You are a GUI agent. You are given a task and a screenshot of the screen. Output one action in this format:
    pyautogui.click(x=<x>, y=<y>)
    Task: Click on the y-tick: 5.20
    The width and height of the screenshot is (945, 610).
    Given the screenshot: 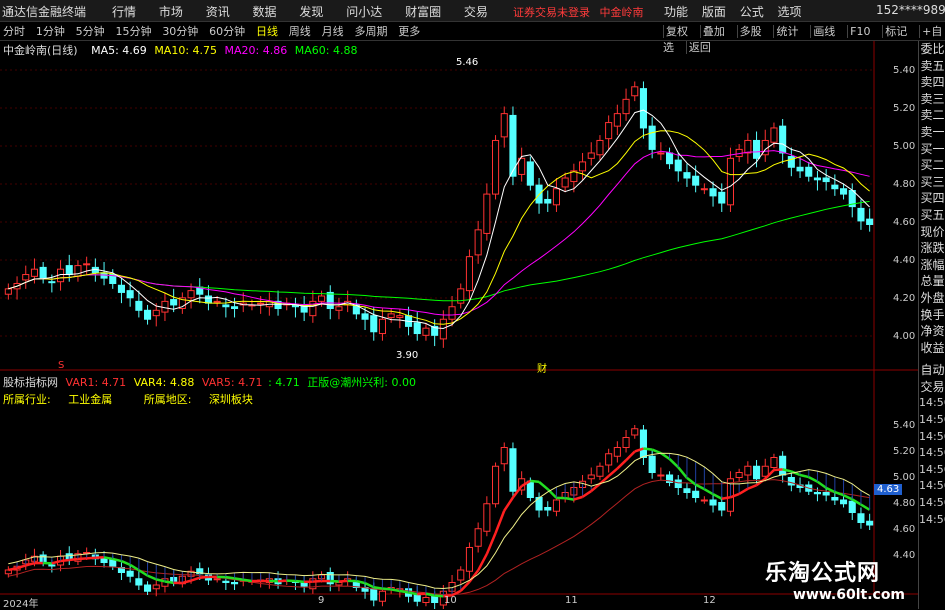 What is the action you would take?
    pyautogui.click(x=904, y=108)
    